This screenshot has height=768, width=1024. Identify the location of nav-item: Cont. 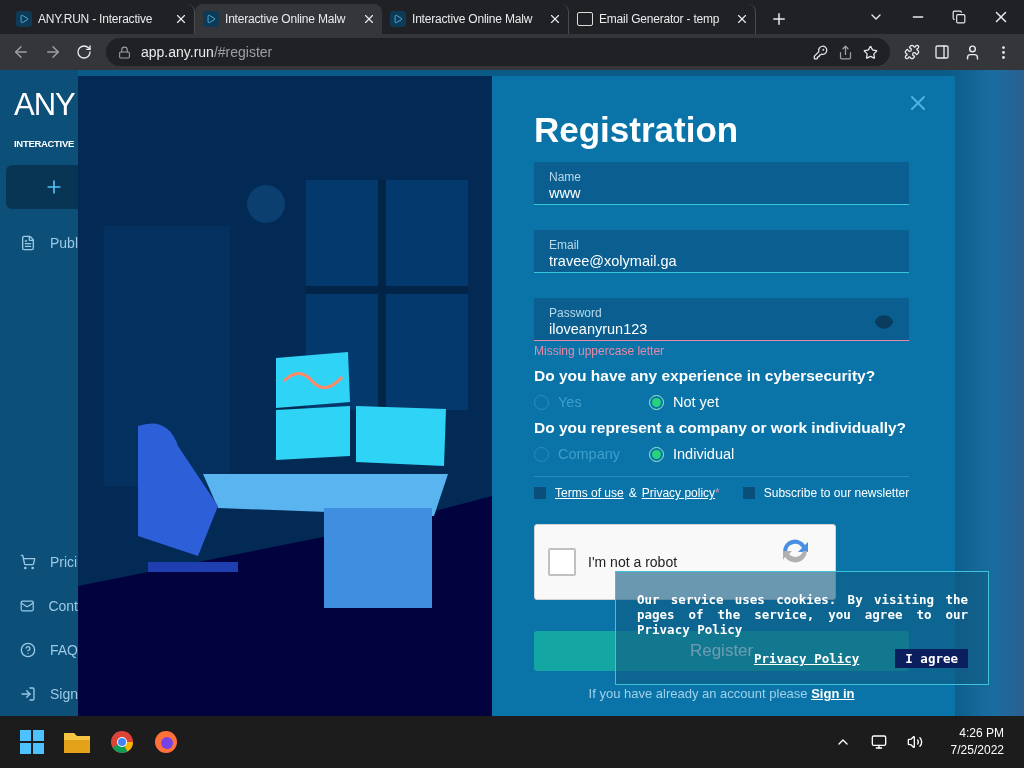
(49, 606).